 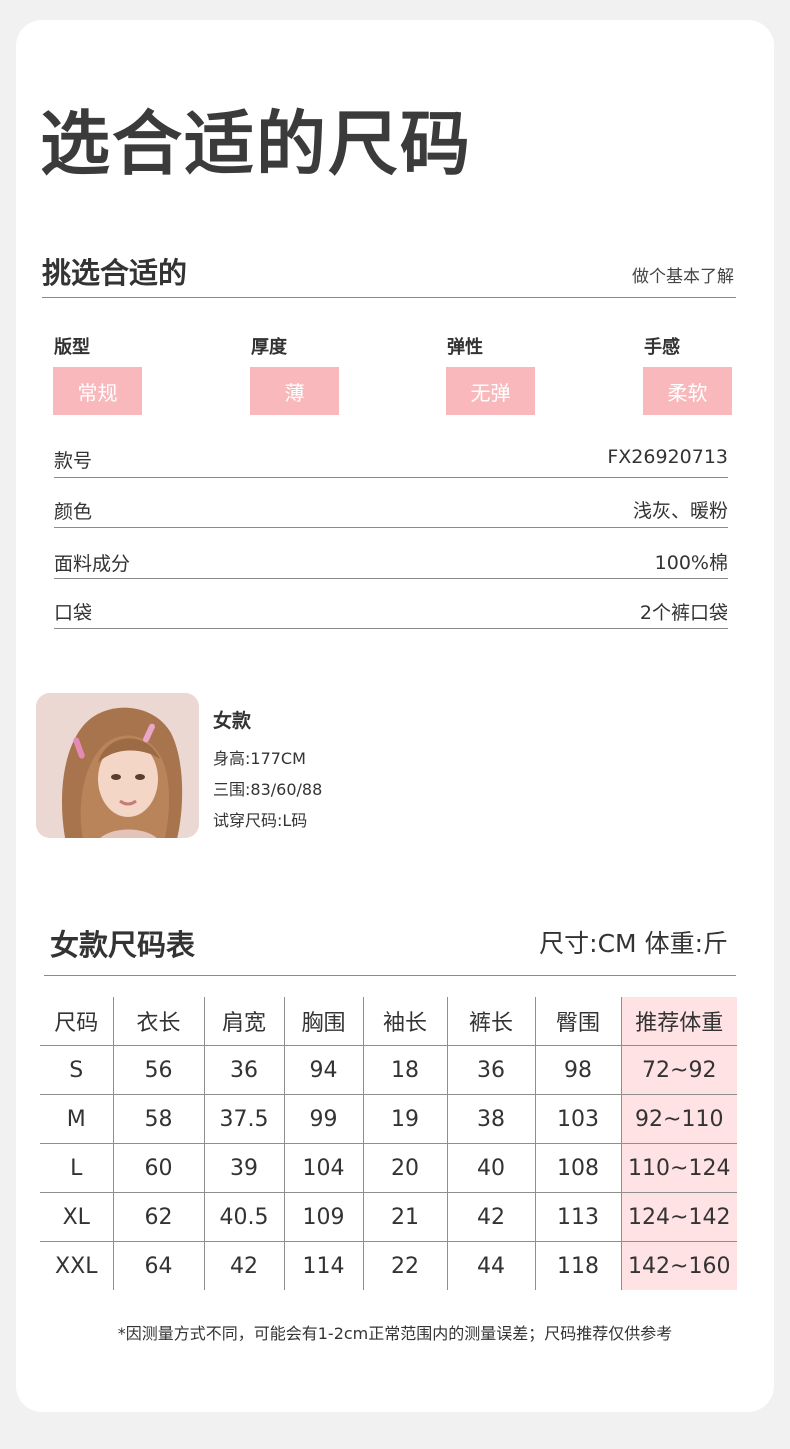 What do you see at coordinates (667, 457) in the screenshot?
I see `detail-value-style-number: FX26920713` at bounding box center [667, 457].